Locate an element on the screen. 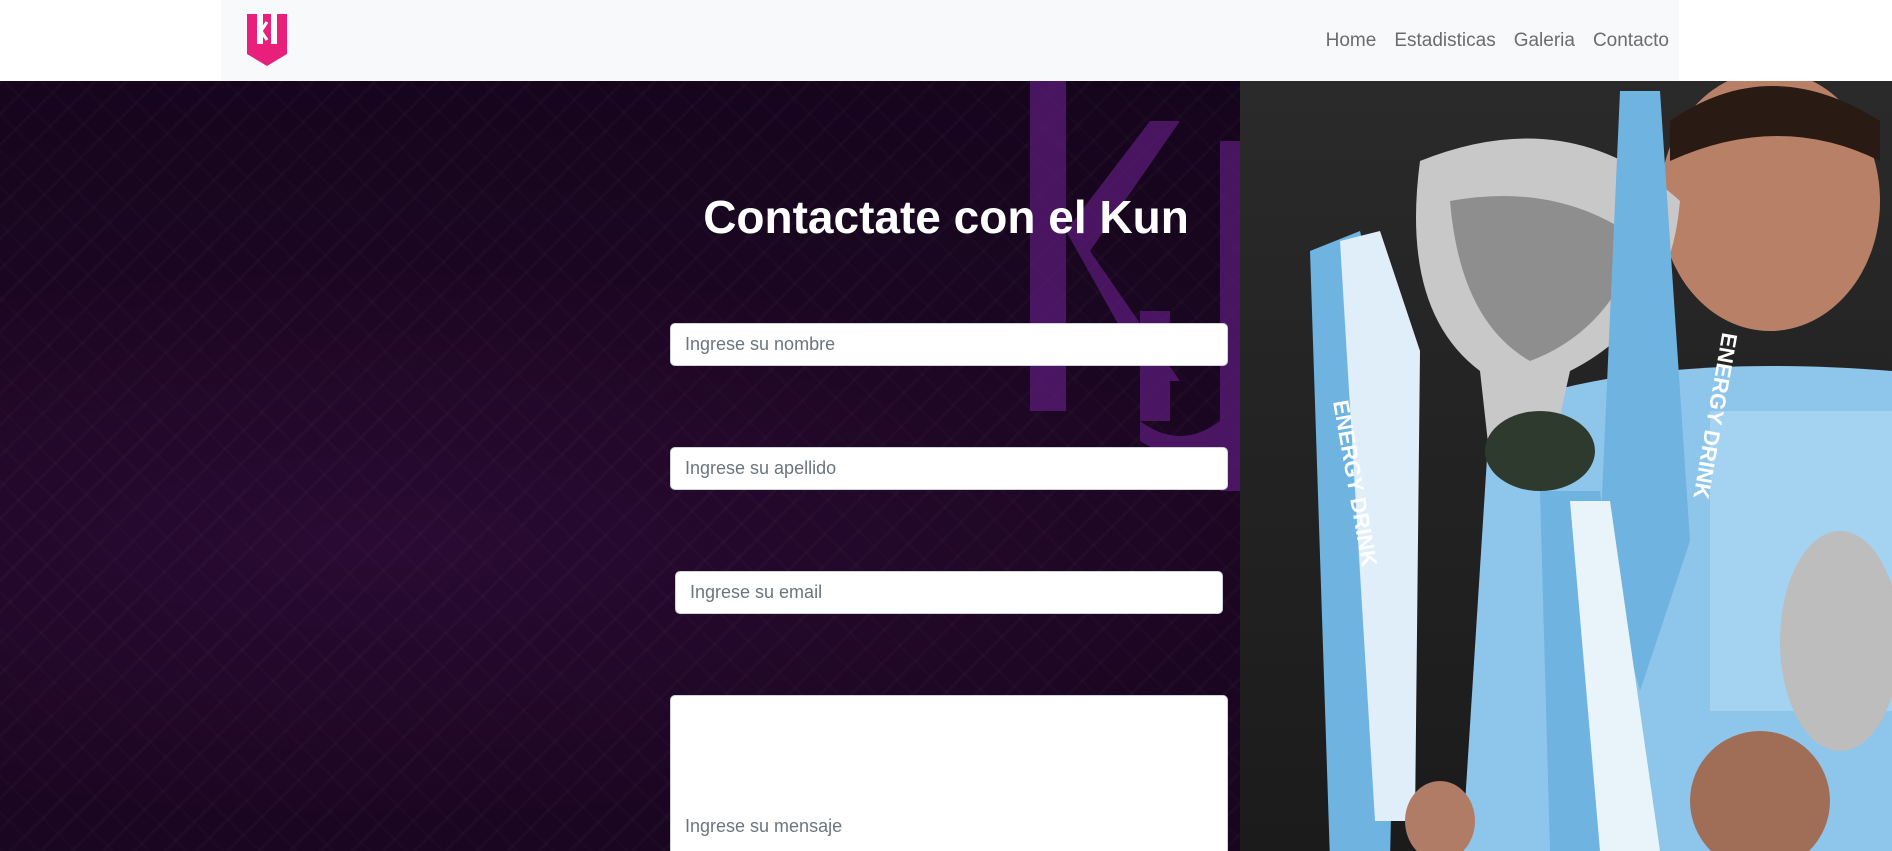 This screenshot has width=1892, height=851. nav-home: Home is located at coordinates (1351, 41).